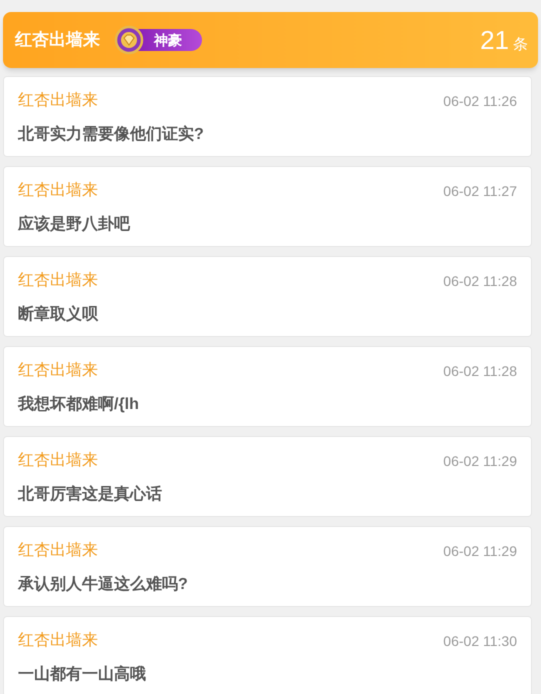 The height and width of the screenshot is (694, 541). I want to click on count-unit: 条, so click(520, 44).